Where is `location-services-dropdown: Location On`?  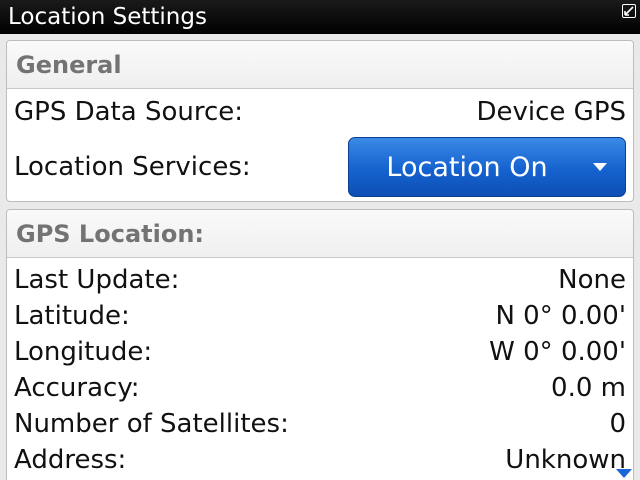 location-services-dropdown: Location On is located at coordinates (487, 167).